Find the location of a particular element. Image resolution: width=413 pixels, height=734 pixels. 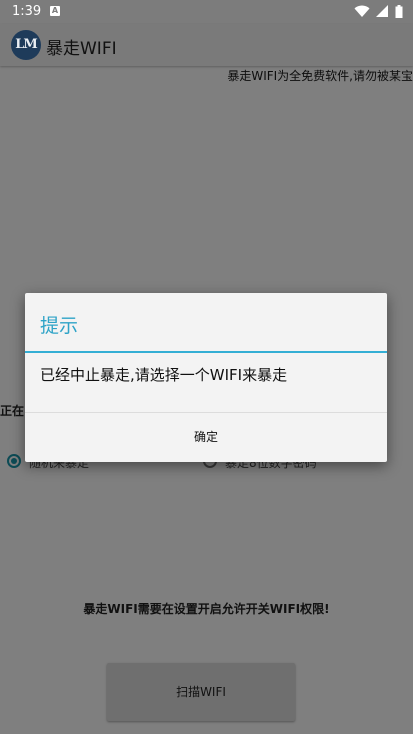

dialog-title: 提示 is located at coordinates (59, 326).